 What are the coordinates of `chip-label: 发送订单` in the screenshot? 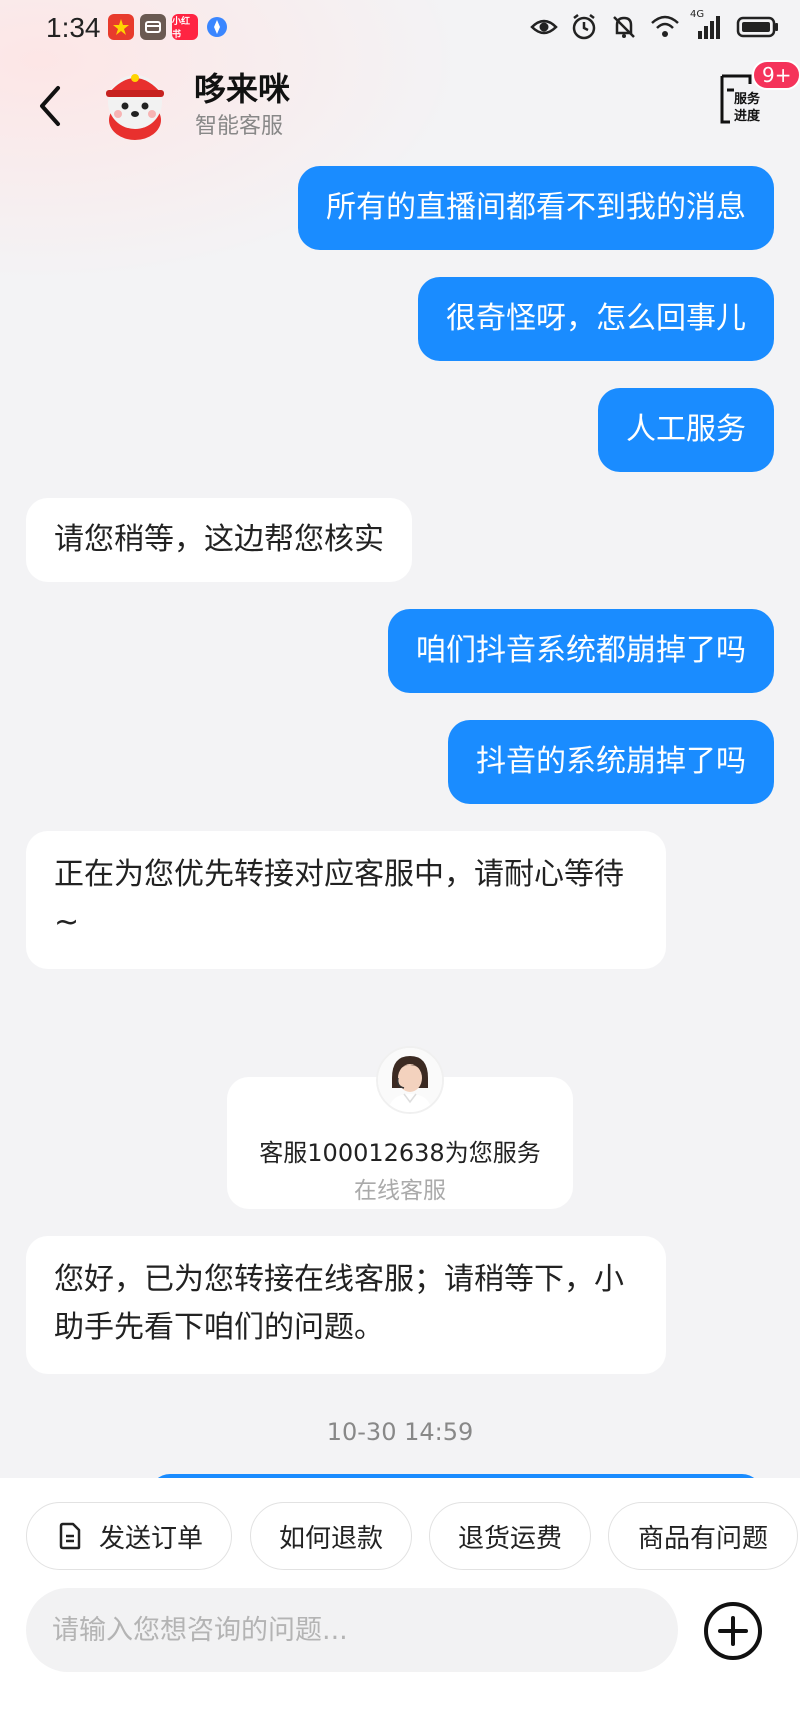 It's located at (150, 1538).